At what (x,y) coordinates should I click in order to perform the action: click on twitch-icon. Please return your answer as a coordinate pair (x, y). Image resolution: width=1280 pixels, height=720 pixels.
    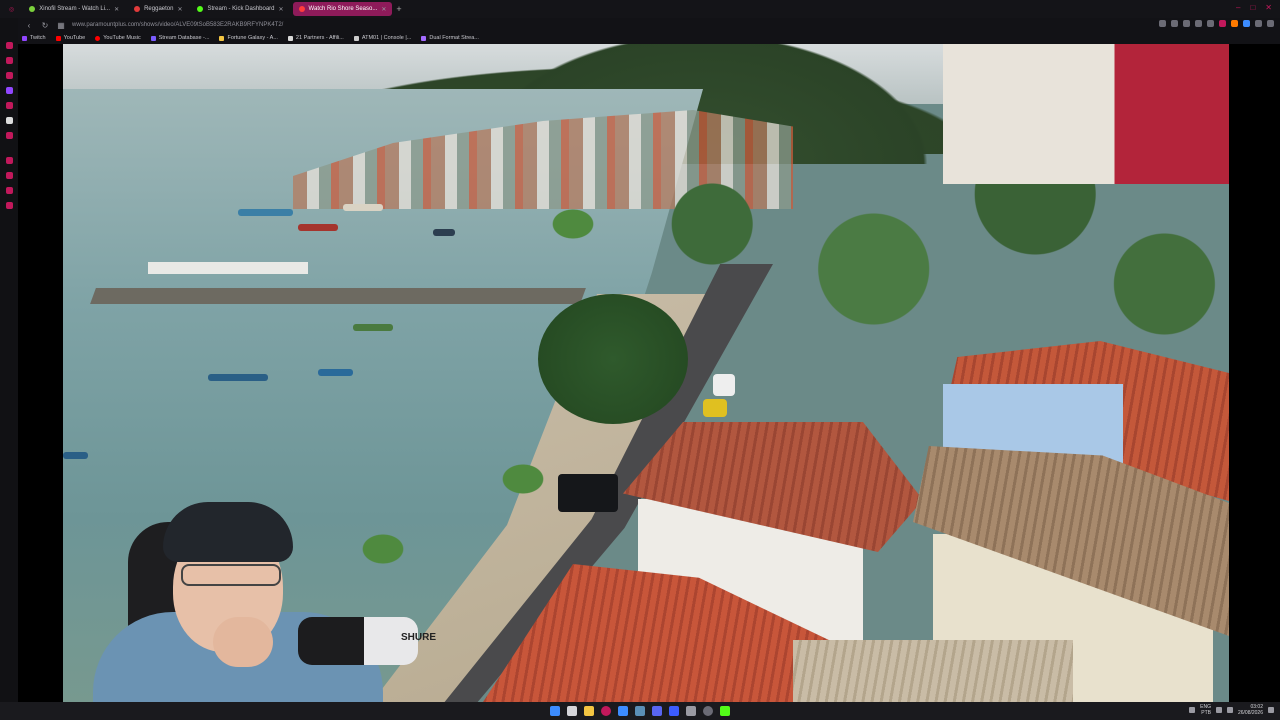
    Looking at the image, I should click on (9, 90).